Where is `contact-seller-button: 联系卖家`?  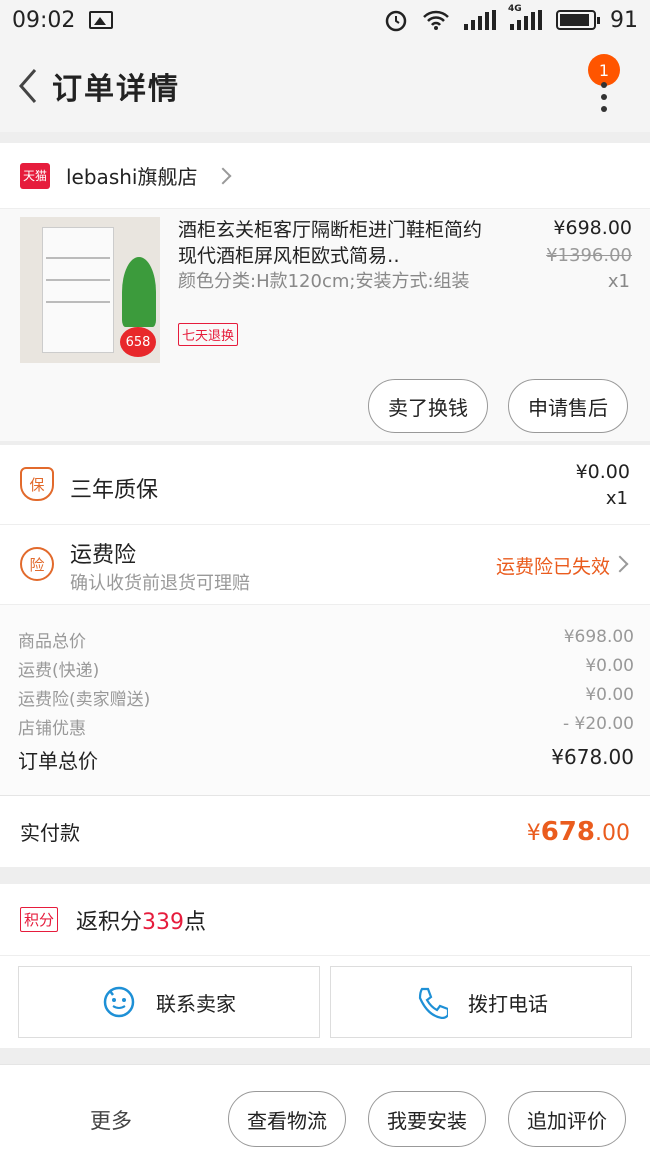
contact-seller-button: 联系卖家 is located at coordinates (169, 1002).